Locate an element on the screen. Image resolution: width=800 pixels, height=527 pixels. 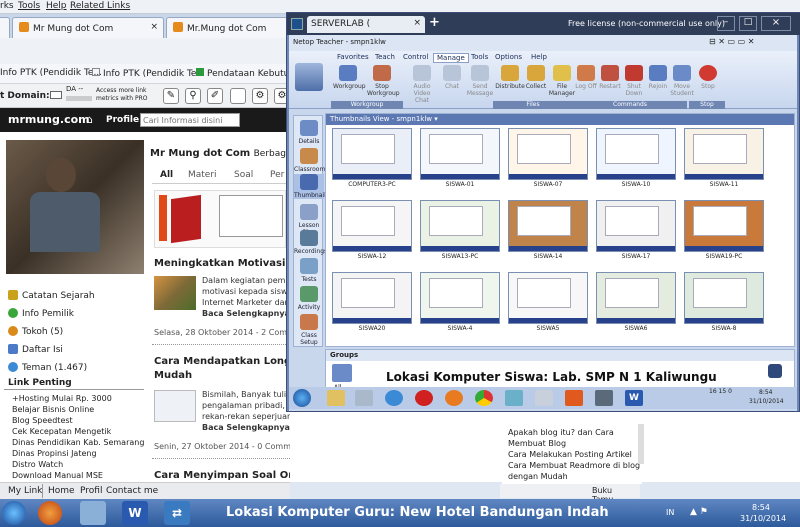
stop-workgroup-button: Stop Workgroup is located at coordinates (383, 81).